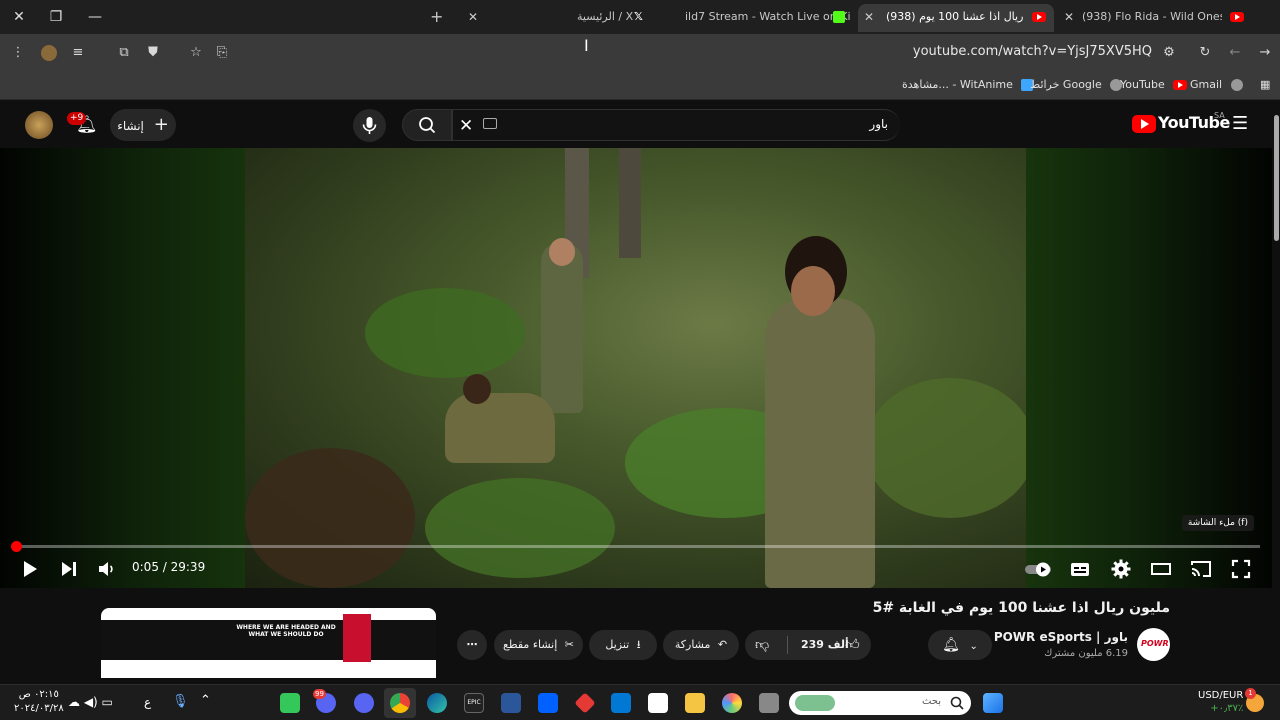 This screenshot has height=720, width=1280. I want to click on close-window-icon: ✕, so click(19, 17).